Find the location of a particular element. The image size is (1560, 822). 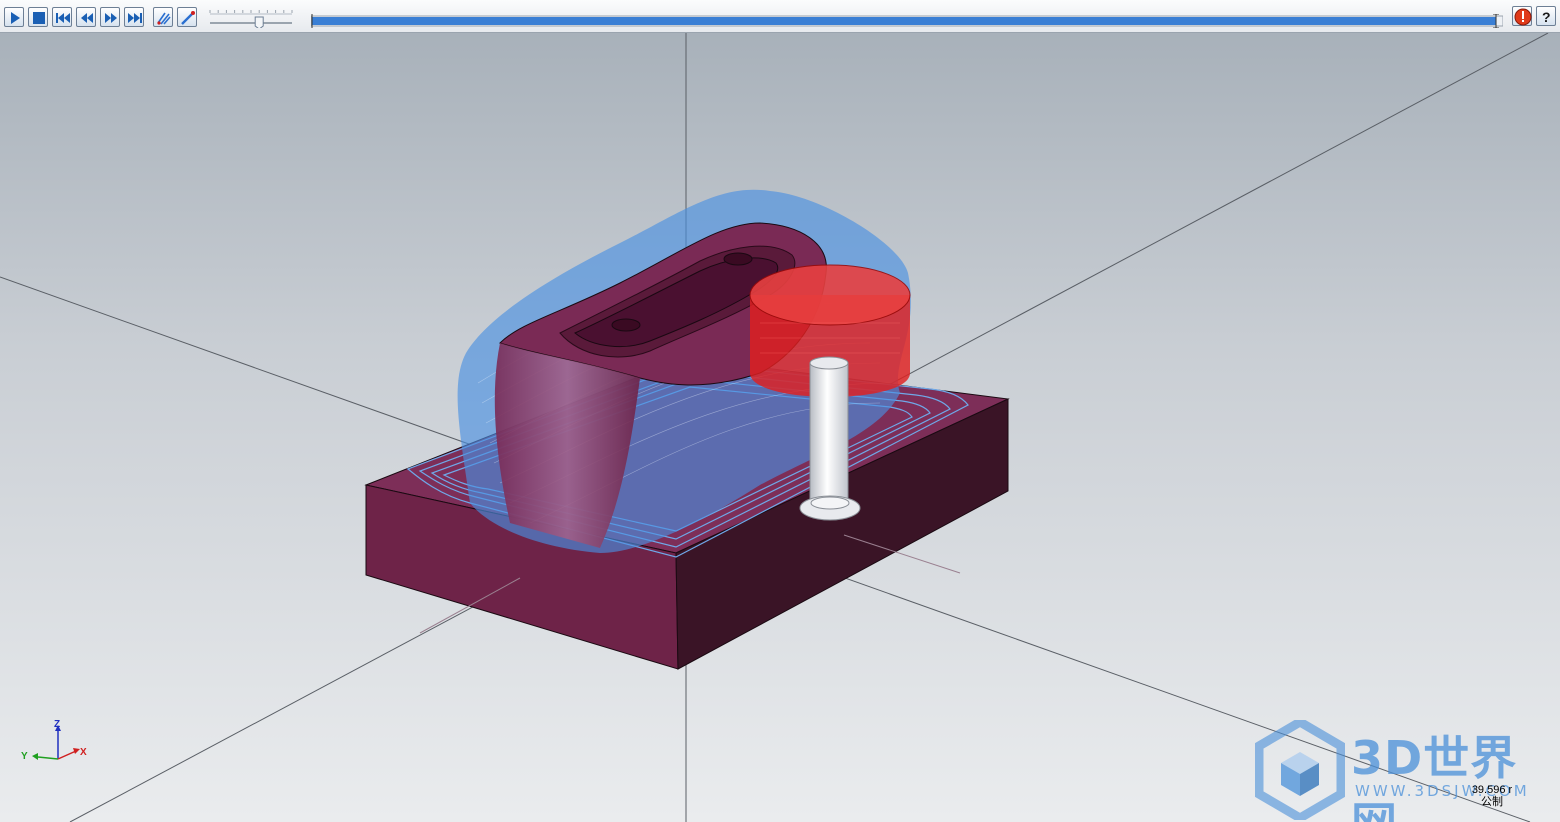

simulation-toolbar: ? is located at coordinates (780, 16).